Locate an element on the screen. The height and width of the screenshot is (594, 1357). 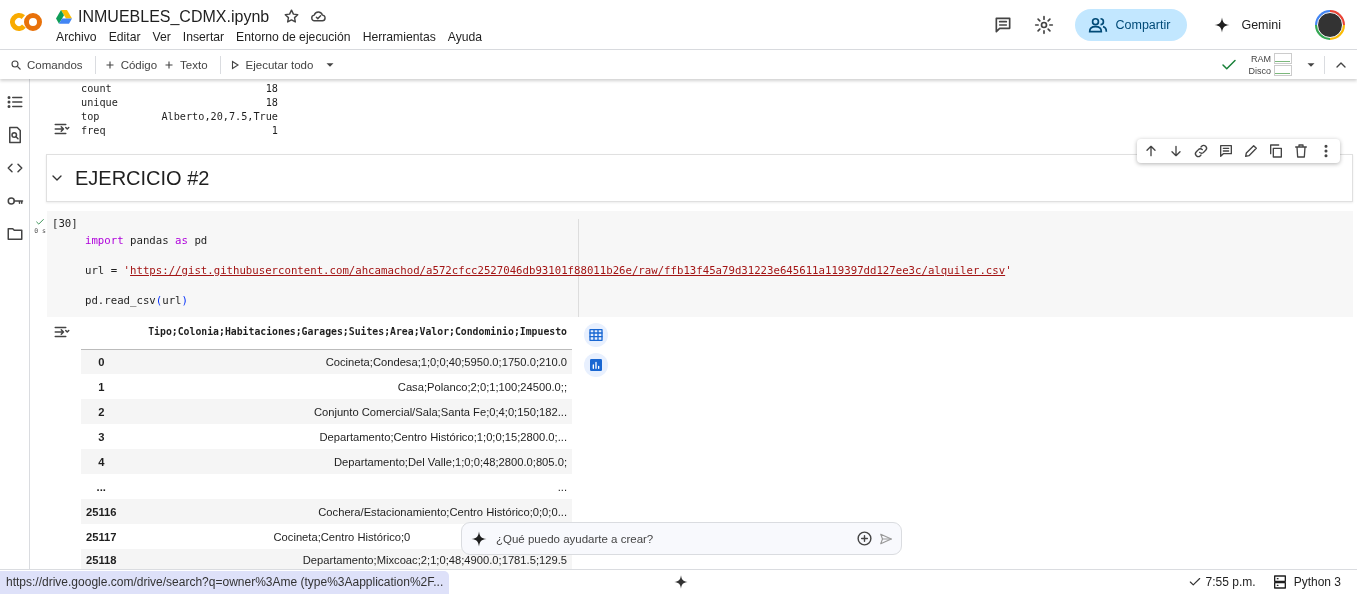
code-line: url = 'https://gist.githubusercontent.com/ahcamachod/a572cfcc2527046db93101f88011b26e/raw/ffb13f45a79d31223e645611a119397dd127ee3c/alquiler.csv' is located at coordinates (548, 270).